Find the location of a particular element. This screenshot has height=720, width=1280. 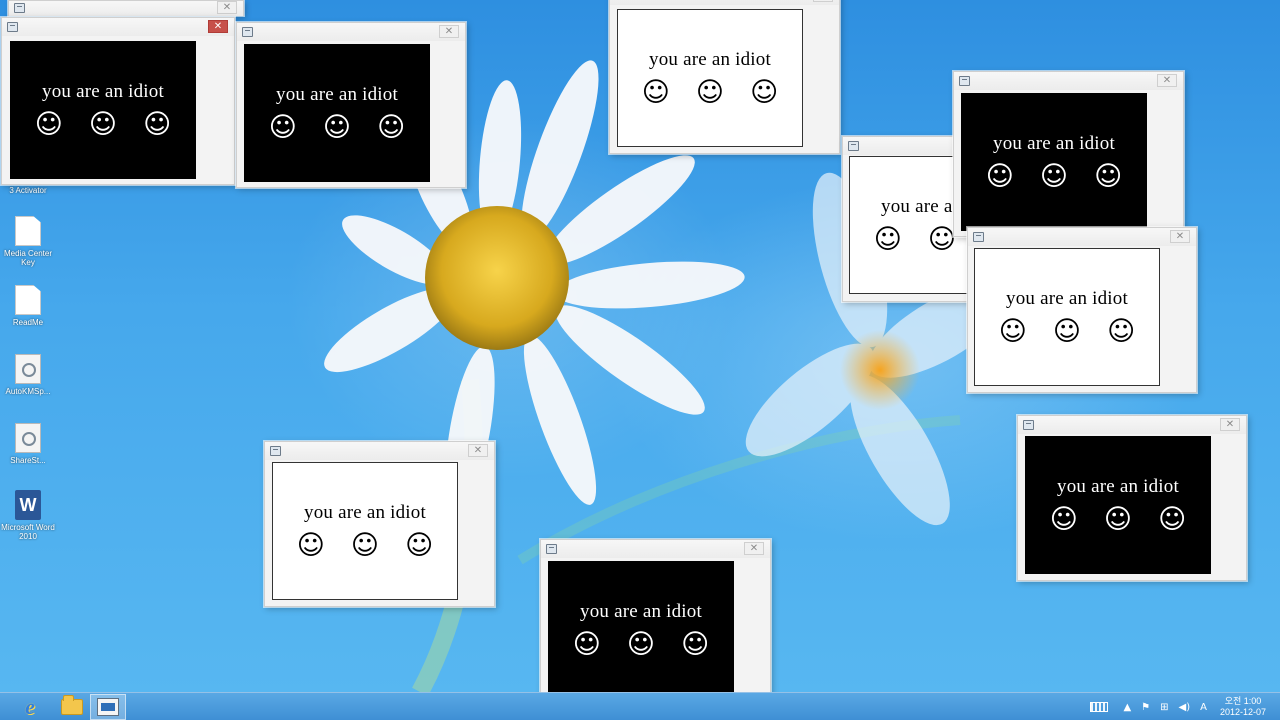

touch-keyboard-icon is located at coordinates (1099, 707).